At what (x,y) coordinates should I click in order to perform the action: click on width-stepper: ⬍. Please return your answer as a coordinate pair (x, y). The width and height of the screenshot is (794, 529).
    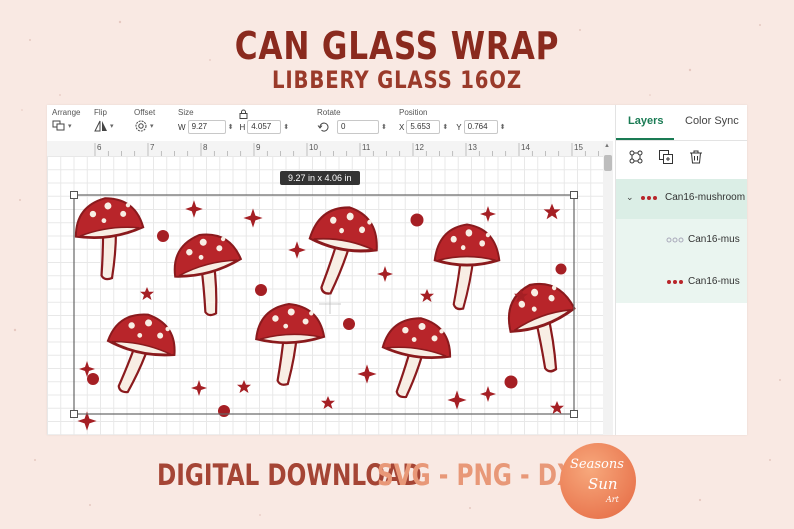
    Looking at the image, I should click on (231, 127).